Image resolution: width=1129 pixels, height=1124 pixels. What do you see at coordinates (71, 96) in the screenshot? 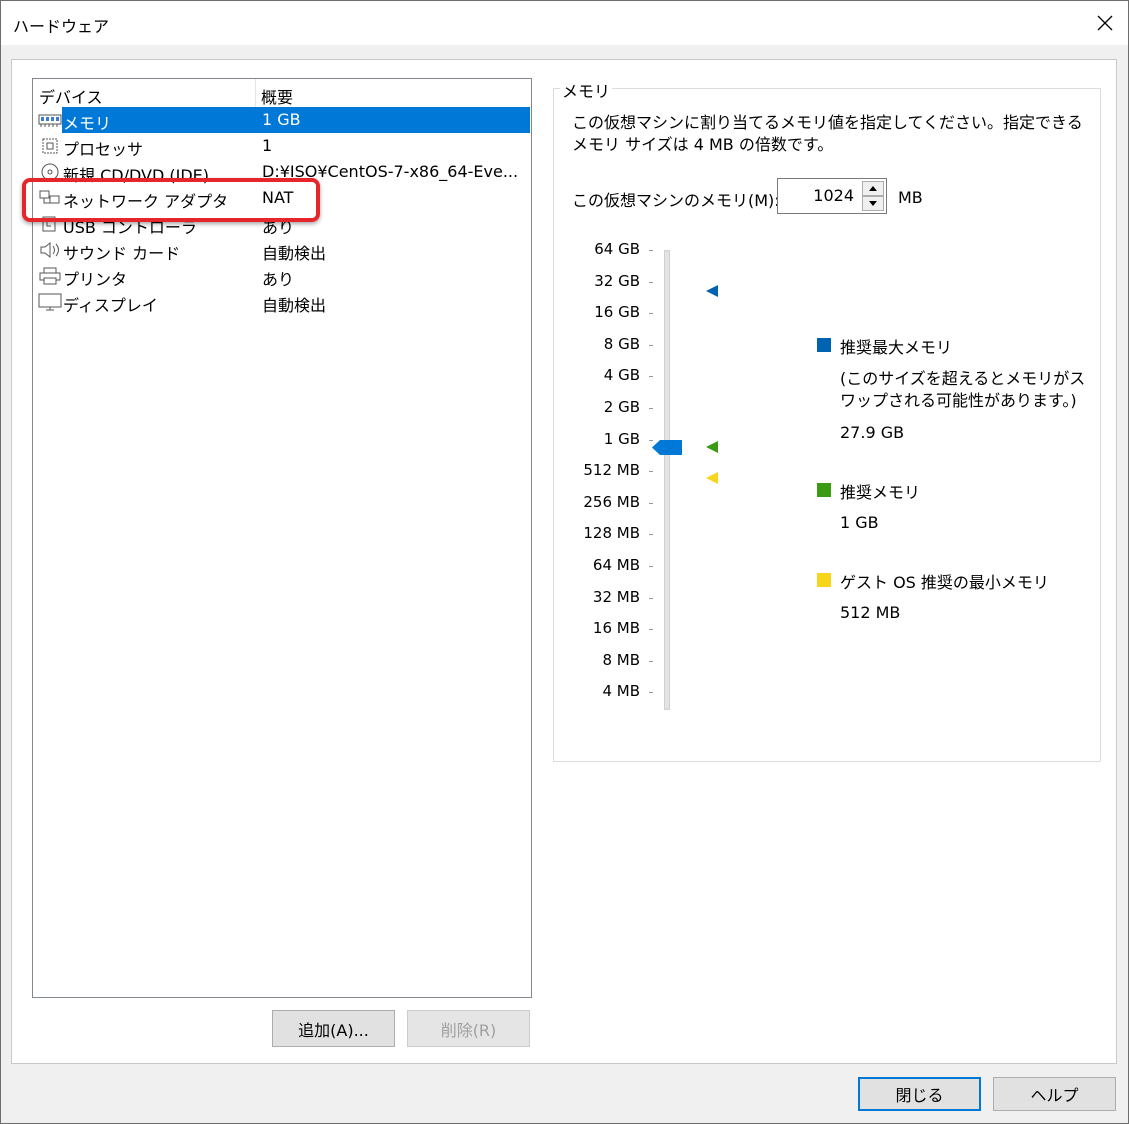
I see `column-header-device: デバイス` at bounding box center [71, 96].